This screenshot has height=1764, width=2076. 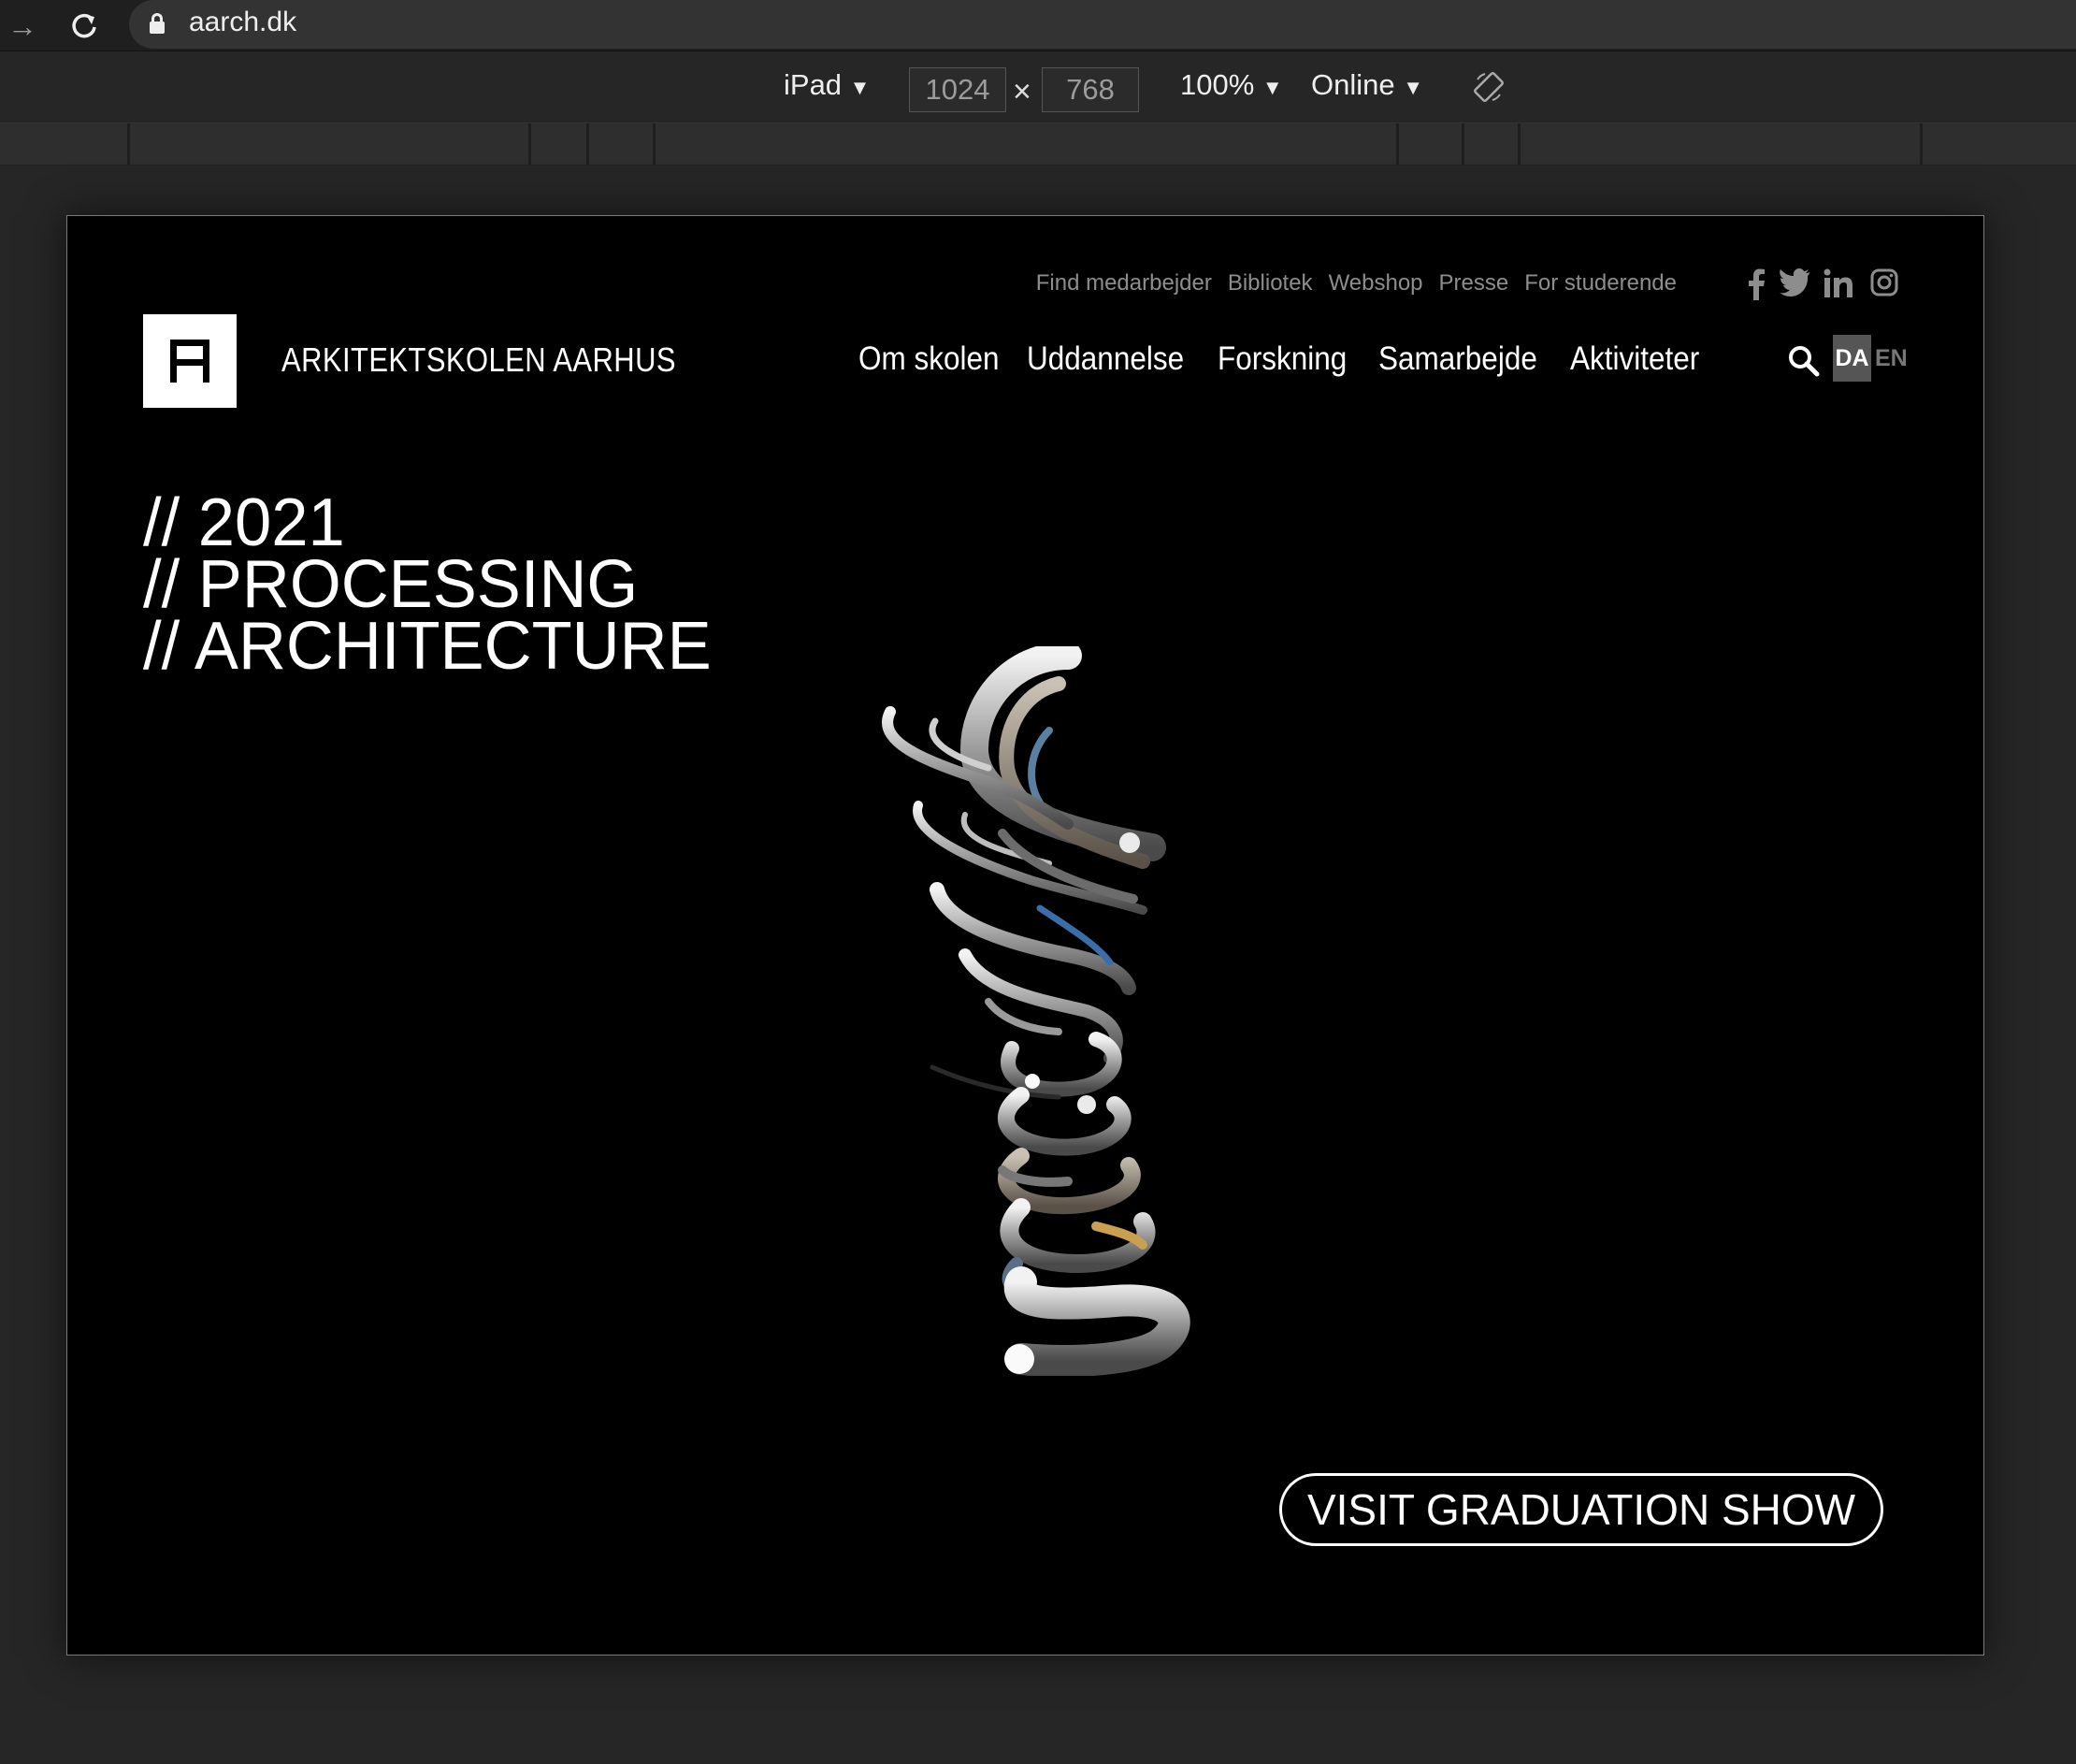 What do you see at coordinates (190, 361) in the screenshot?
I see `logo` at bounding box center [190, 361].